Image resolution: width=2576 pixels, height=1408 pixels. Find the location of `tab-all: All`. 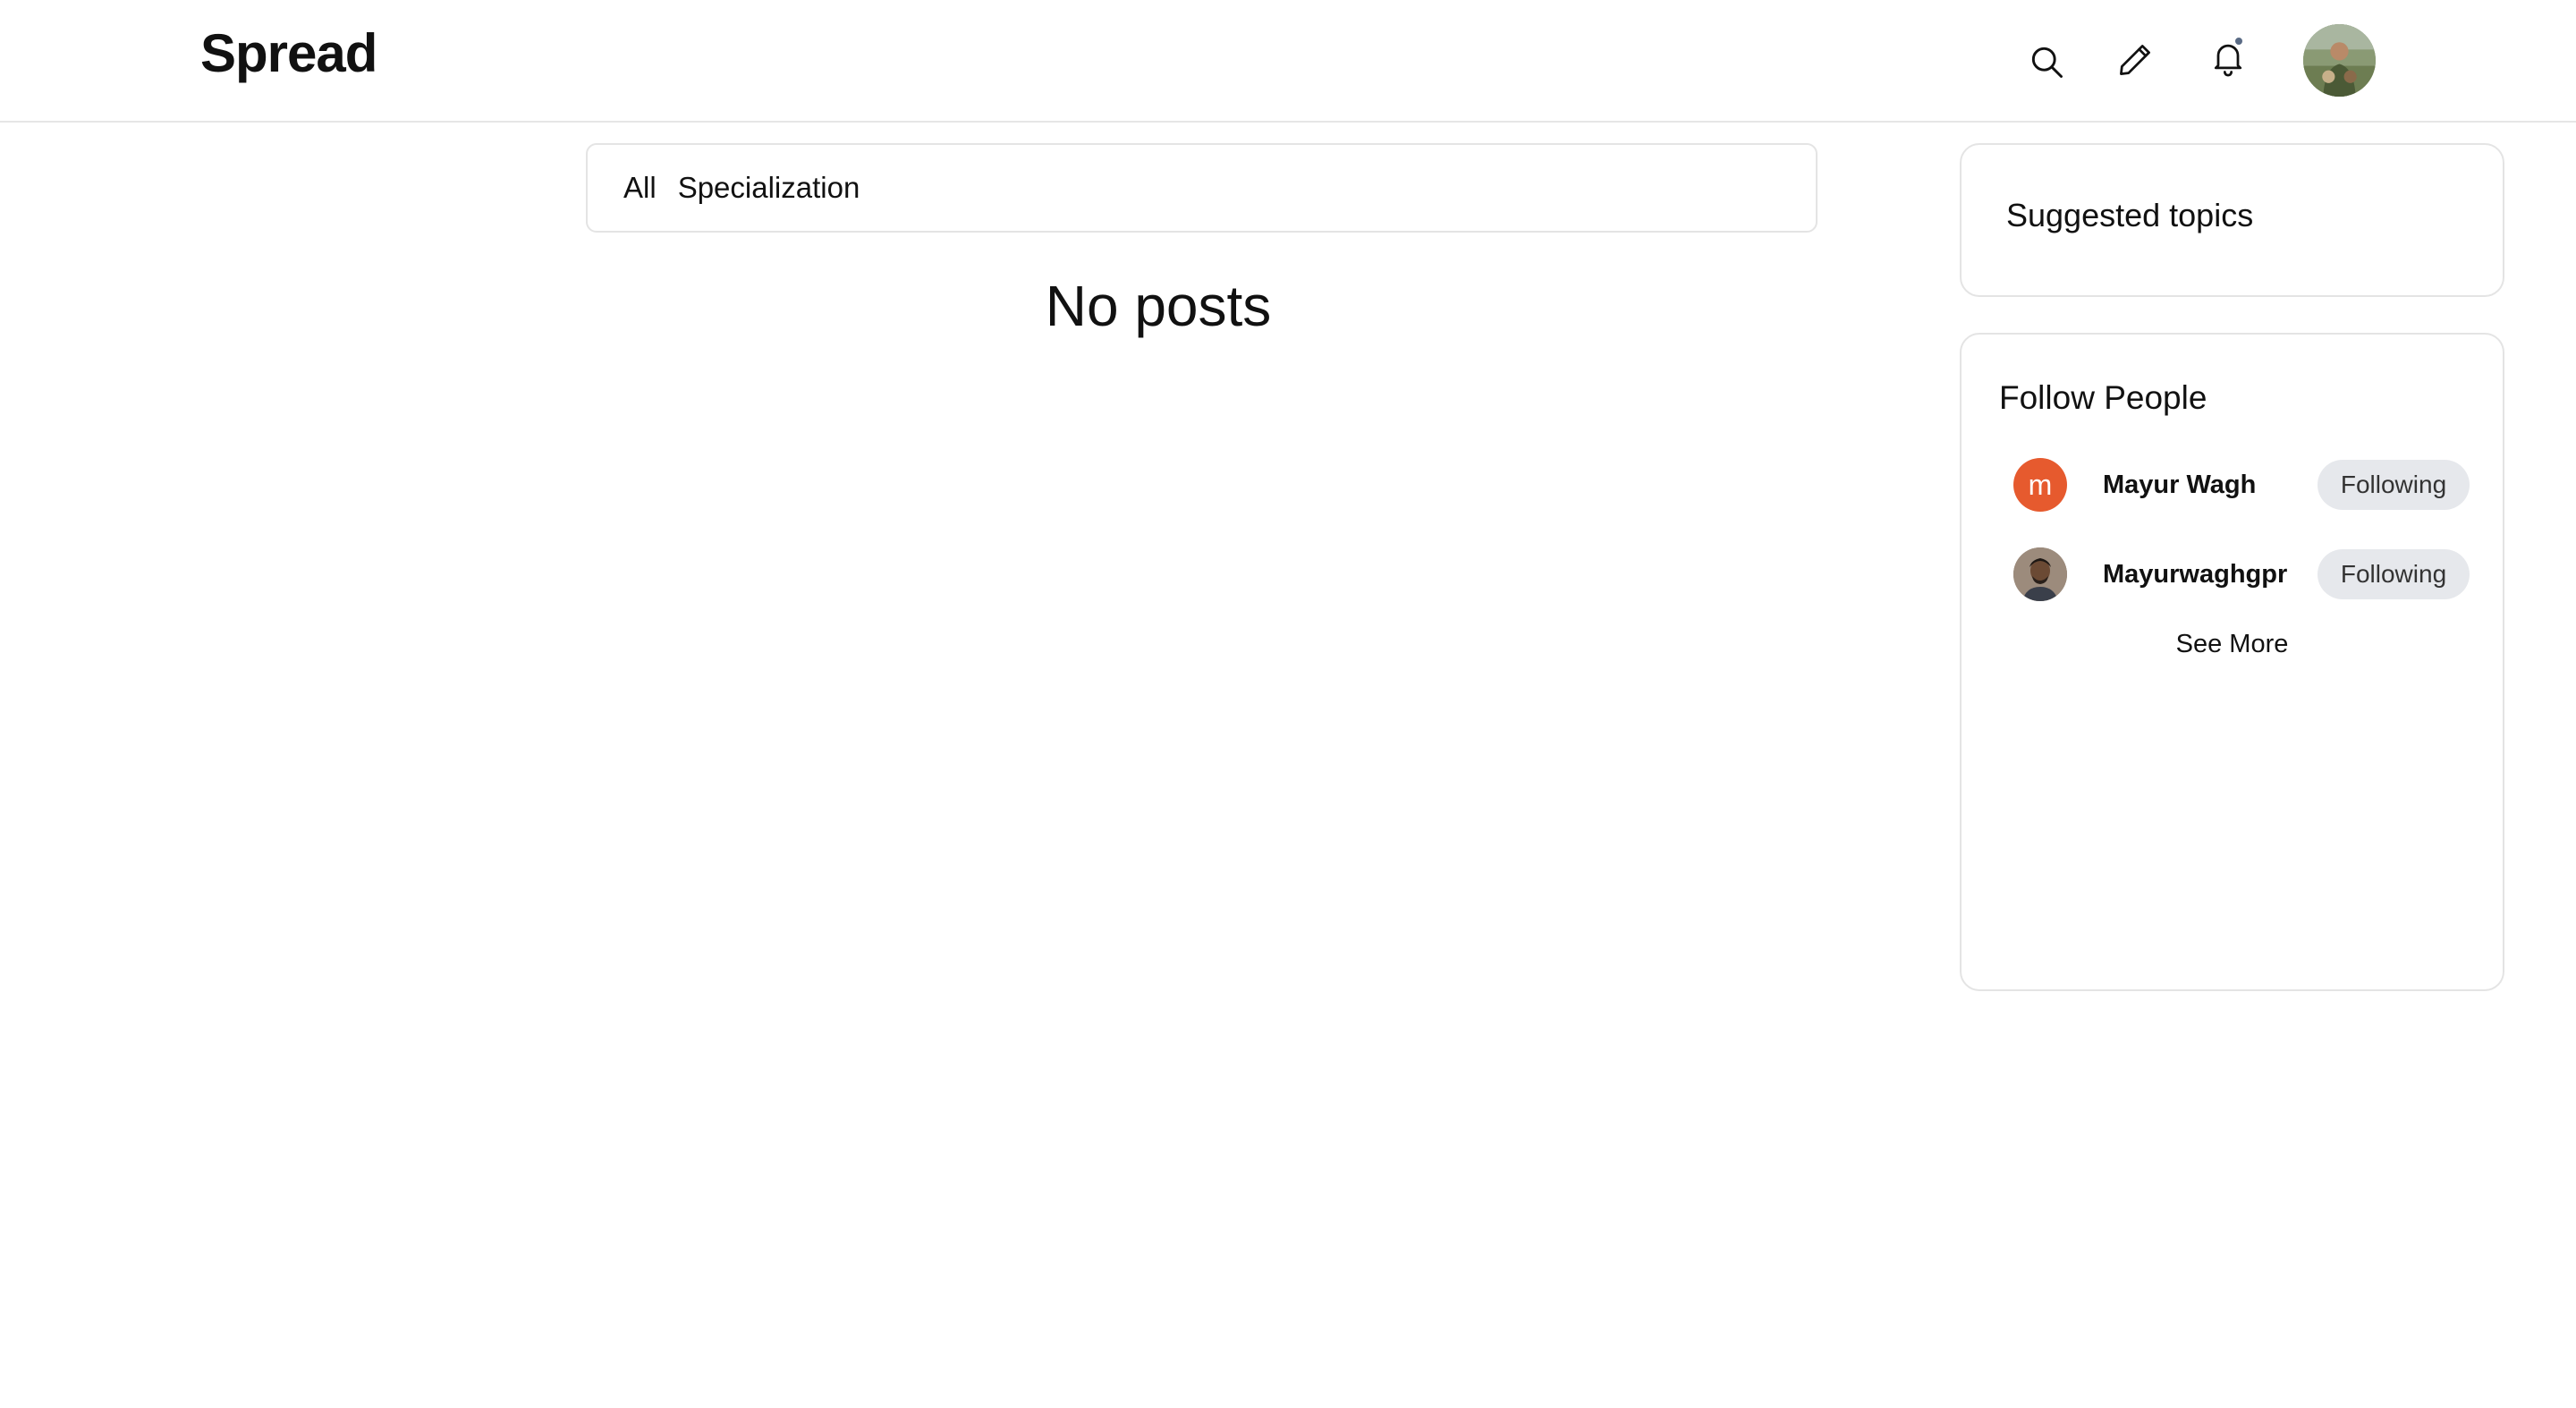

tab-all: All is located at coordinates (640, 188).